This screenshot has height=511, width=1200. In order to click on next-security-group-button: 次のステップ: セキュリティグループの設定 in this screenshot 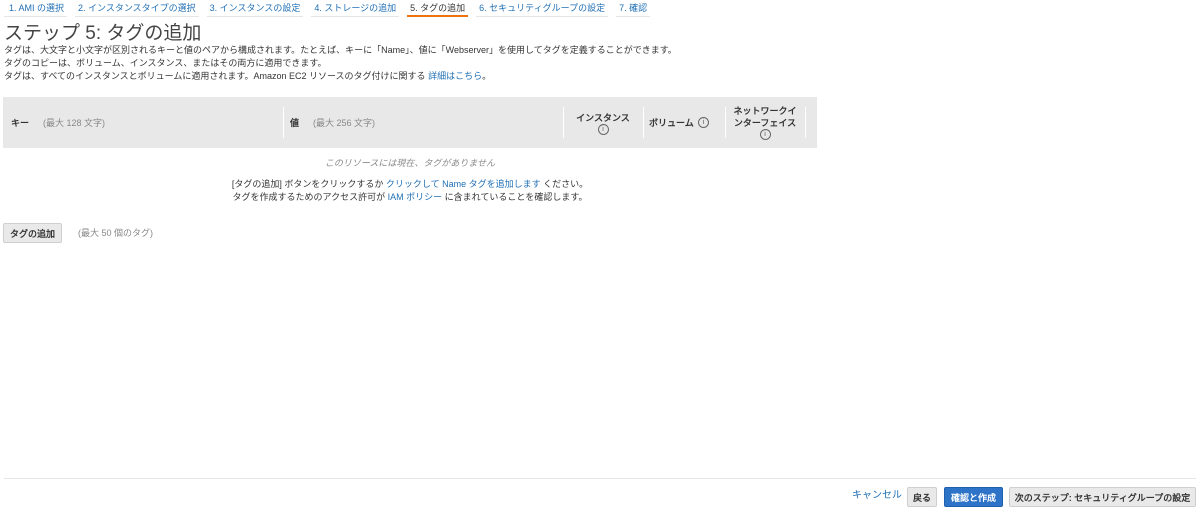, I will do `click(1102, 497)`.